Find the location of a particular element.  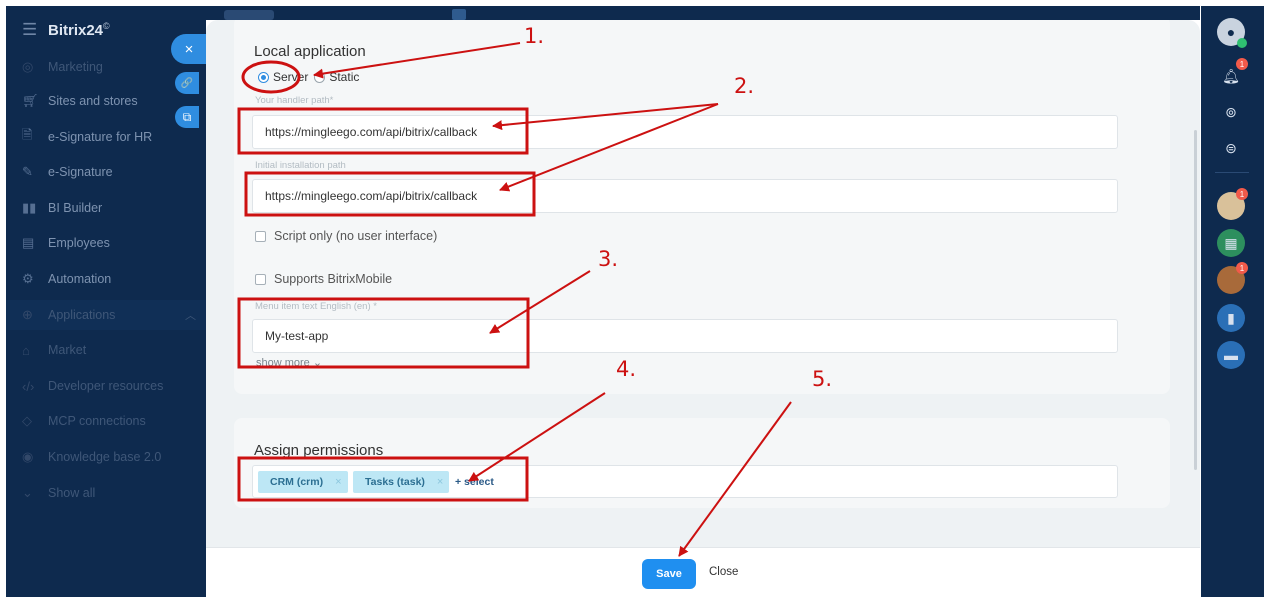

link-icon: 🔗 is located at coordinates (187, 83).